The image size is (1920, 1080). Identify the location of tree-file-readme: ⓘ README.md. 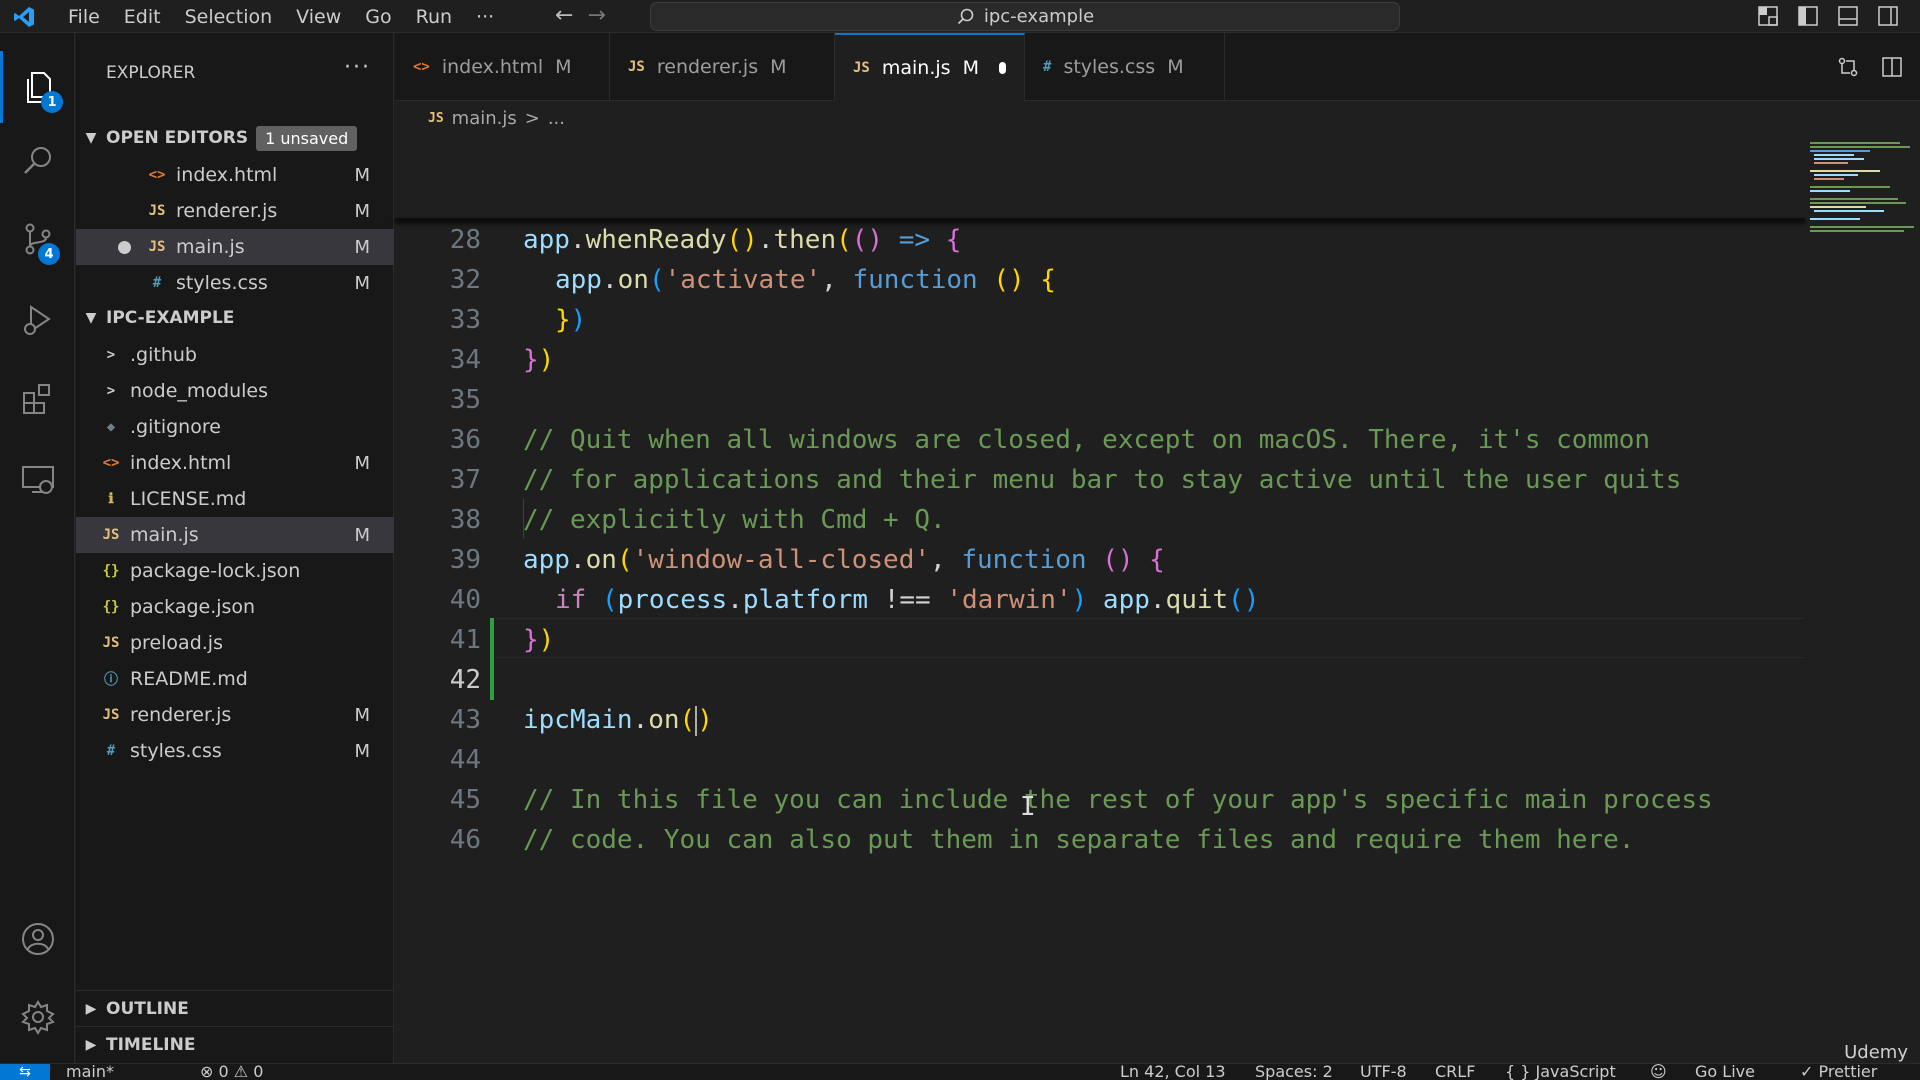
(235, 679).